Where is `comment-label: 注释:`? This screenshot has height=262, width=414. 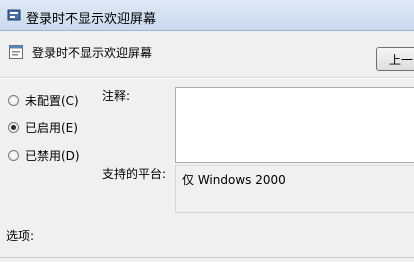 comment-label: 注释: is located at coordinates (116, 96).